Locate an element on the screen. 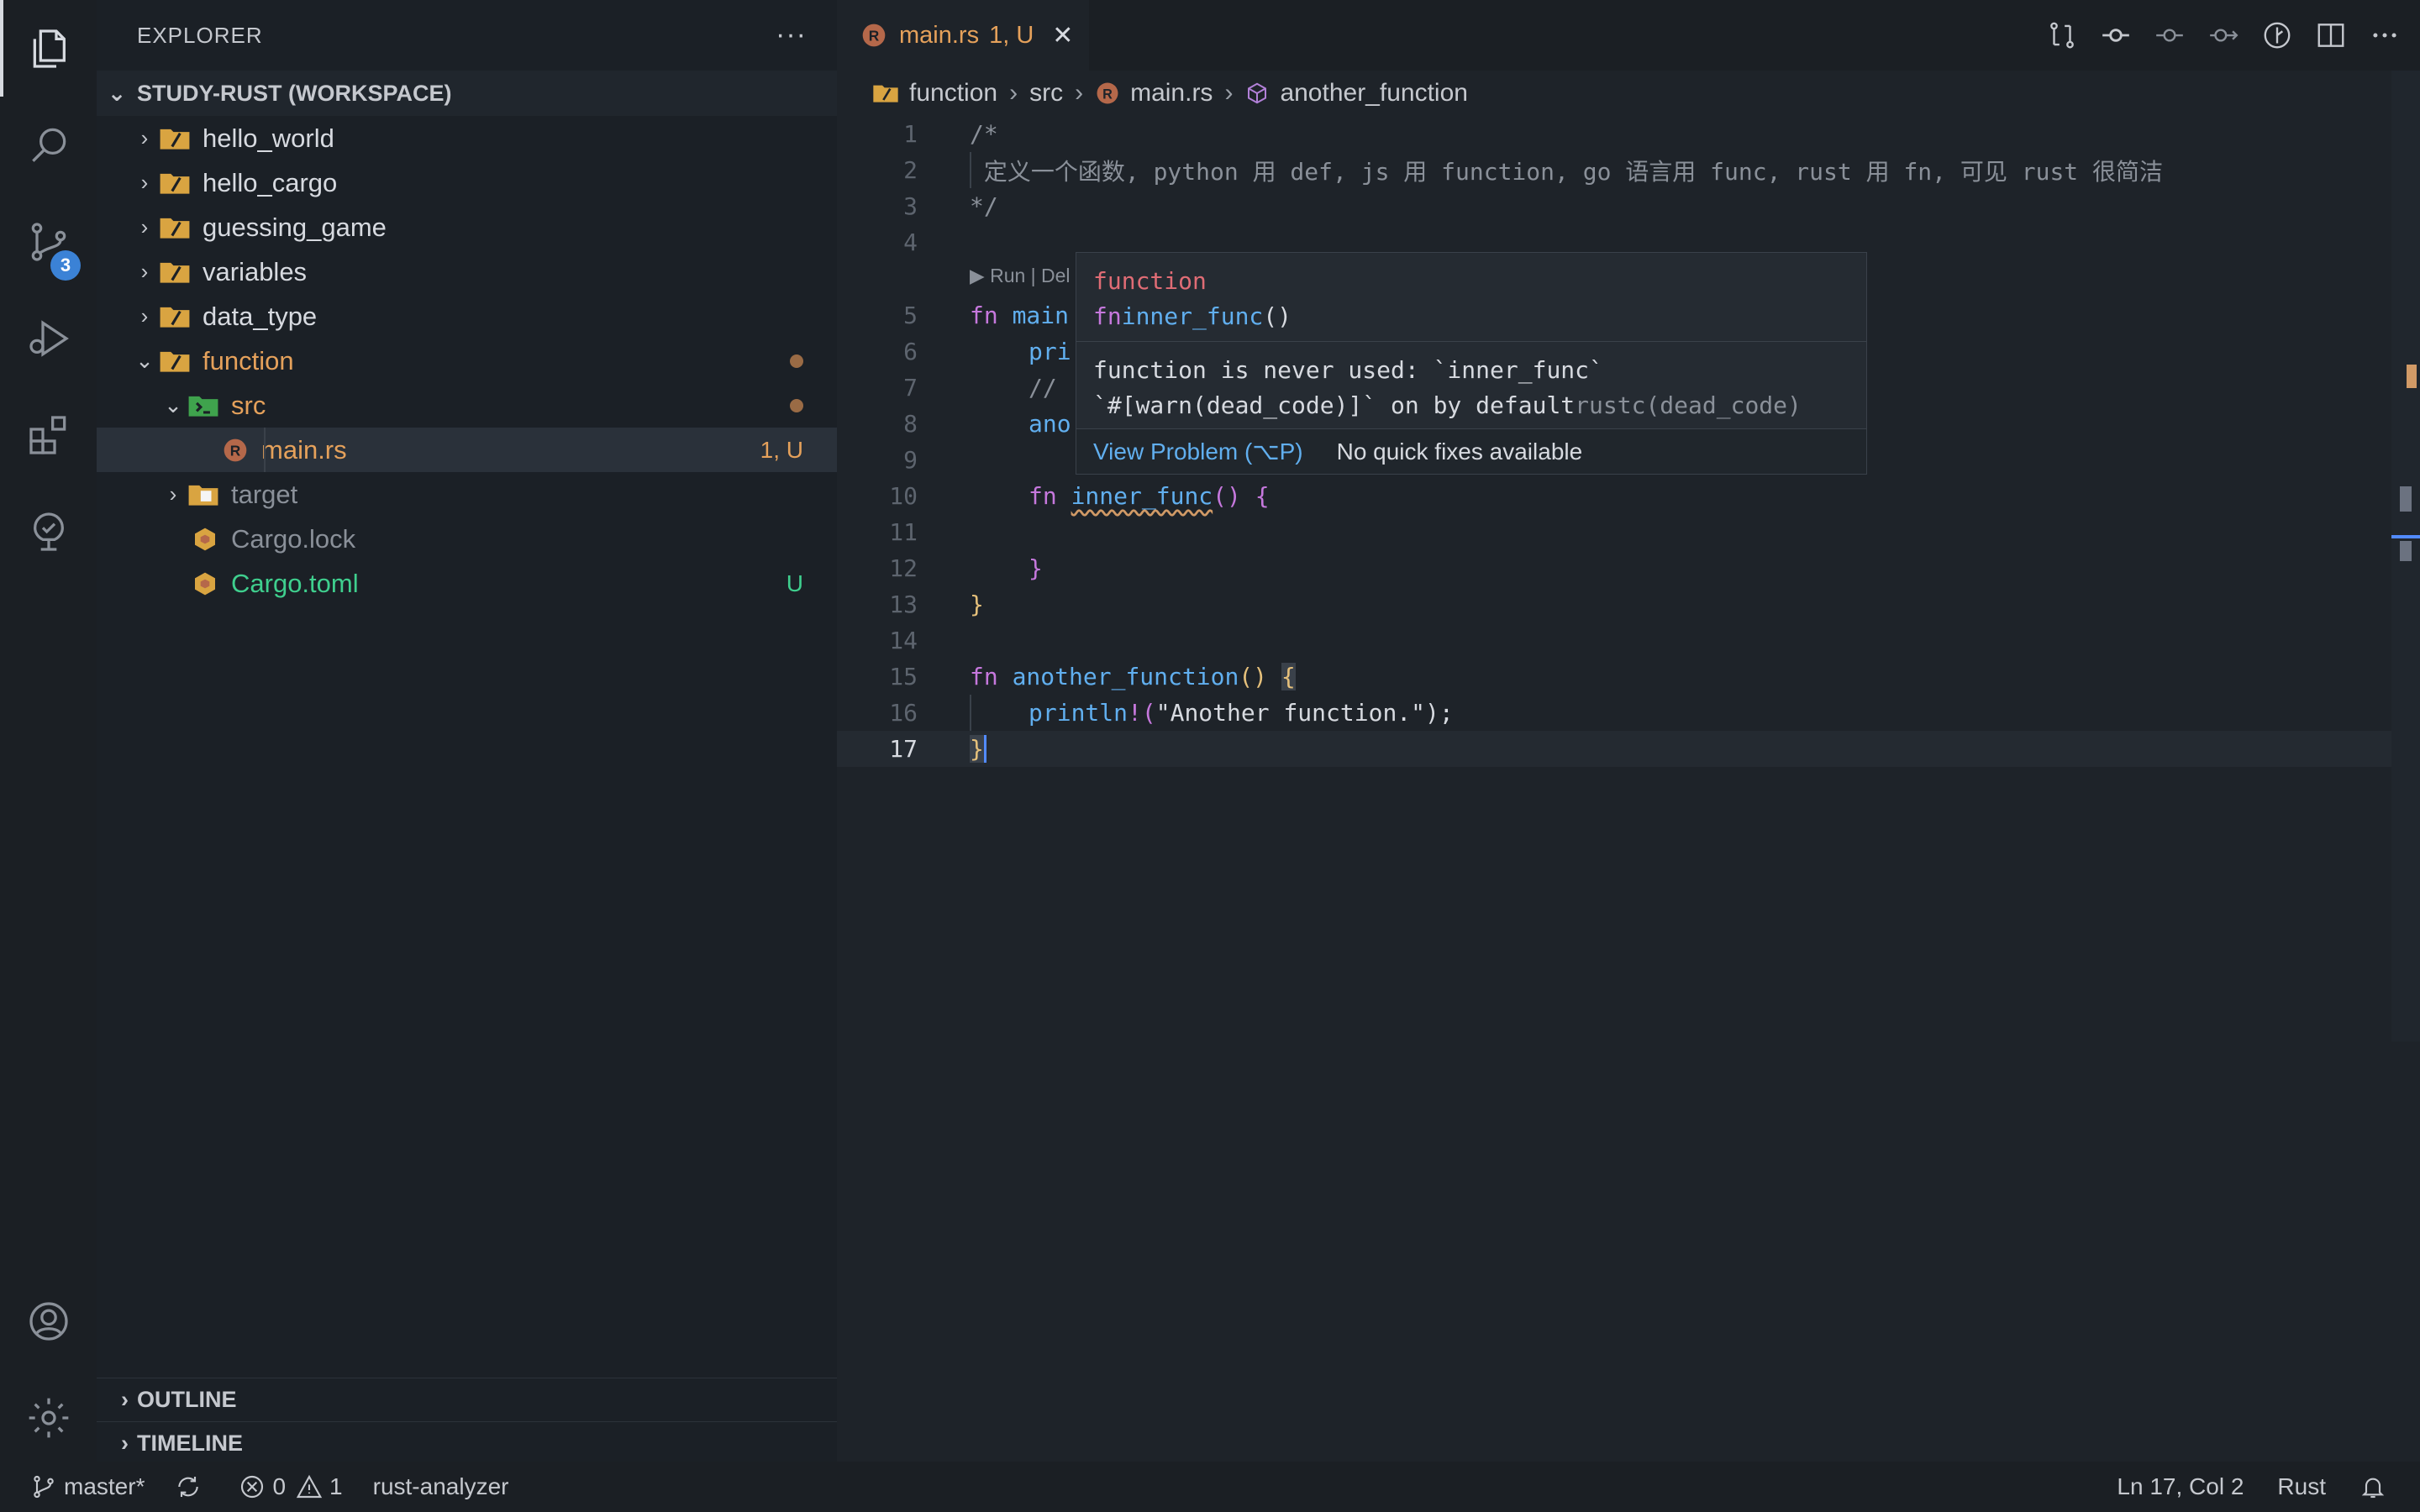 The width and height of the screenshot is (2420, 1512). compare-changes-icon is located at coordinates (2062, 35).